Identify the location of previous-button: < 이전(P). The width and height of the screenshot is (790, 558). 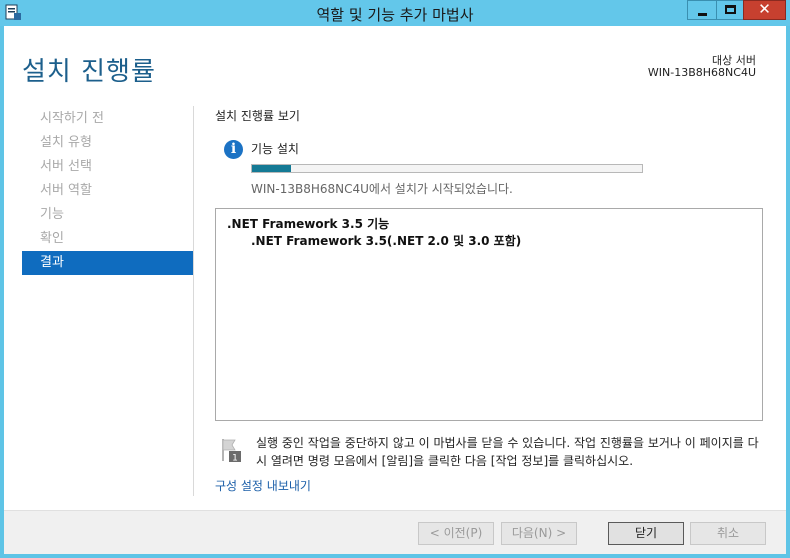
(456, 533).